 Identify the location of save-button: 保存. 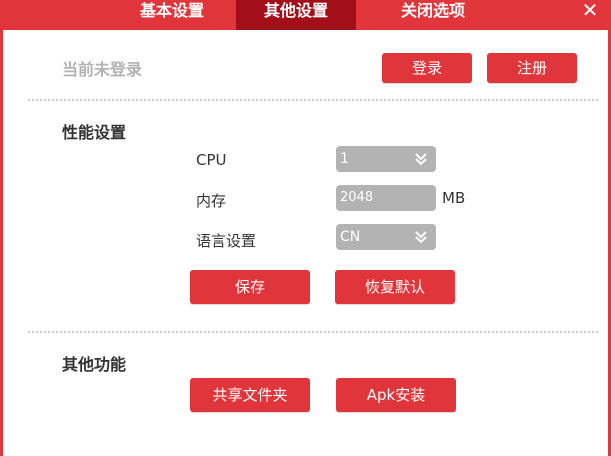
(250, 287).